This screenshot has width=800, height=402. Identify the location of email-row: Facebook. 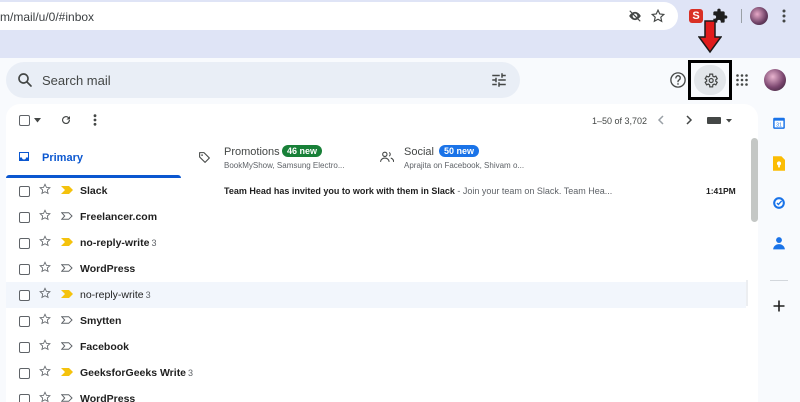
(376, 347).